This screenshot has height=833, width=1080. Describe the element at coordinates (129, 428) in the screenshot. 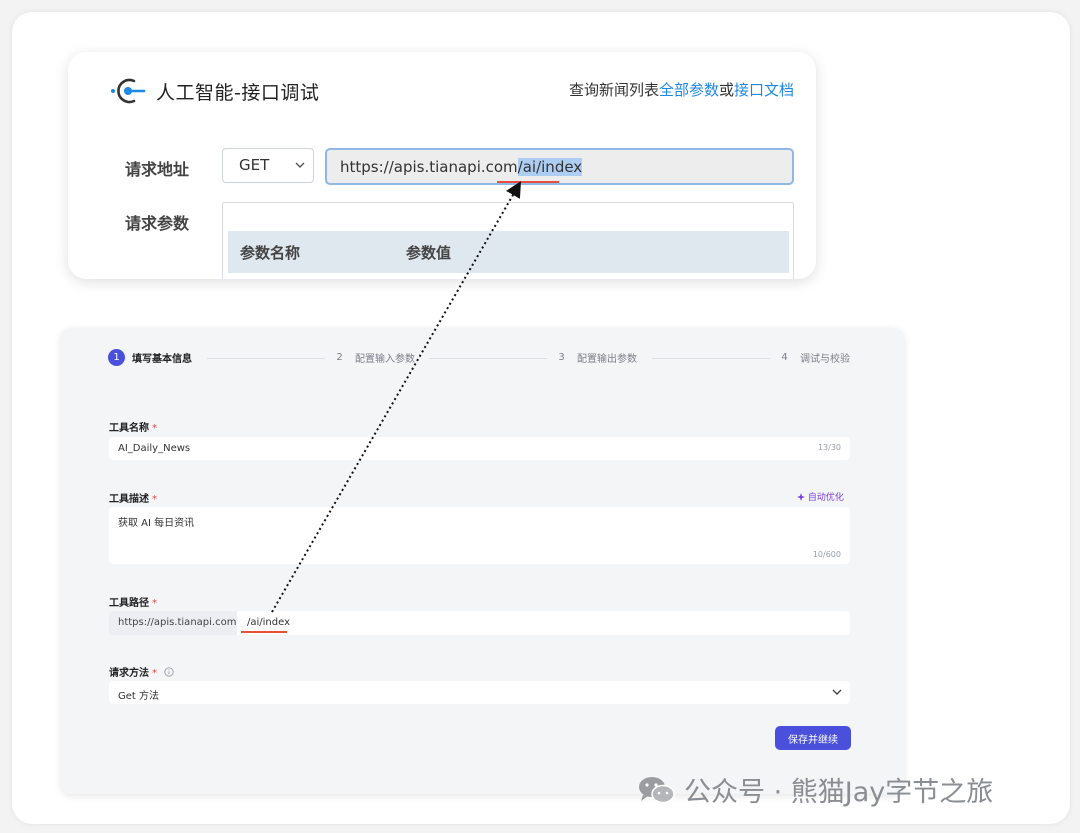

I see `tool-name-label-text: 工具名称` at that location.